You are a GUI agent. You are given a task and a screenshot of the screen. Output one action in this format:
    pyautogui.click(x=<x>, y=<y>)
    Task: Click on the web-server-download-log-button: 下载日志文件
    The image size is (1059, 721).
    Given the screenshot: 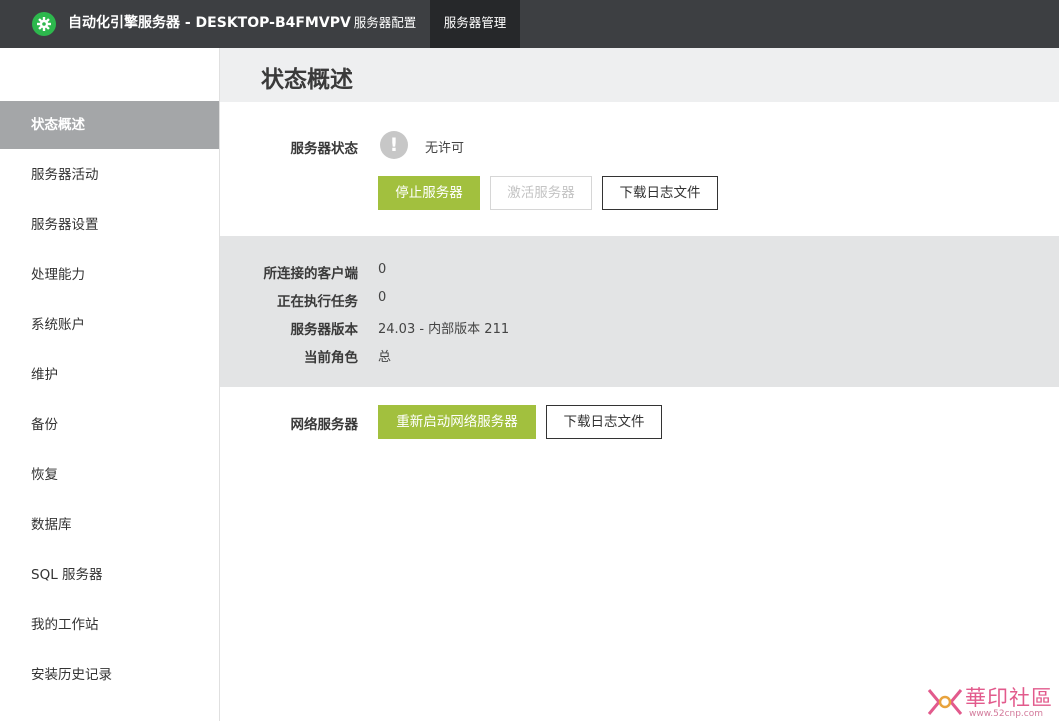 What is the action you would take?
    pyautogui.click(x=604, y=422)
    